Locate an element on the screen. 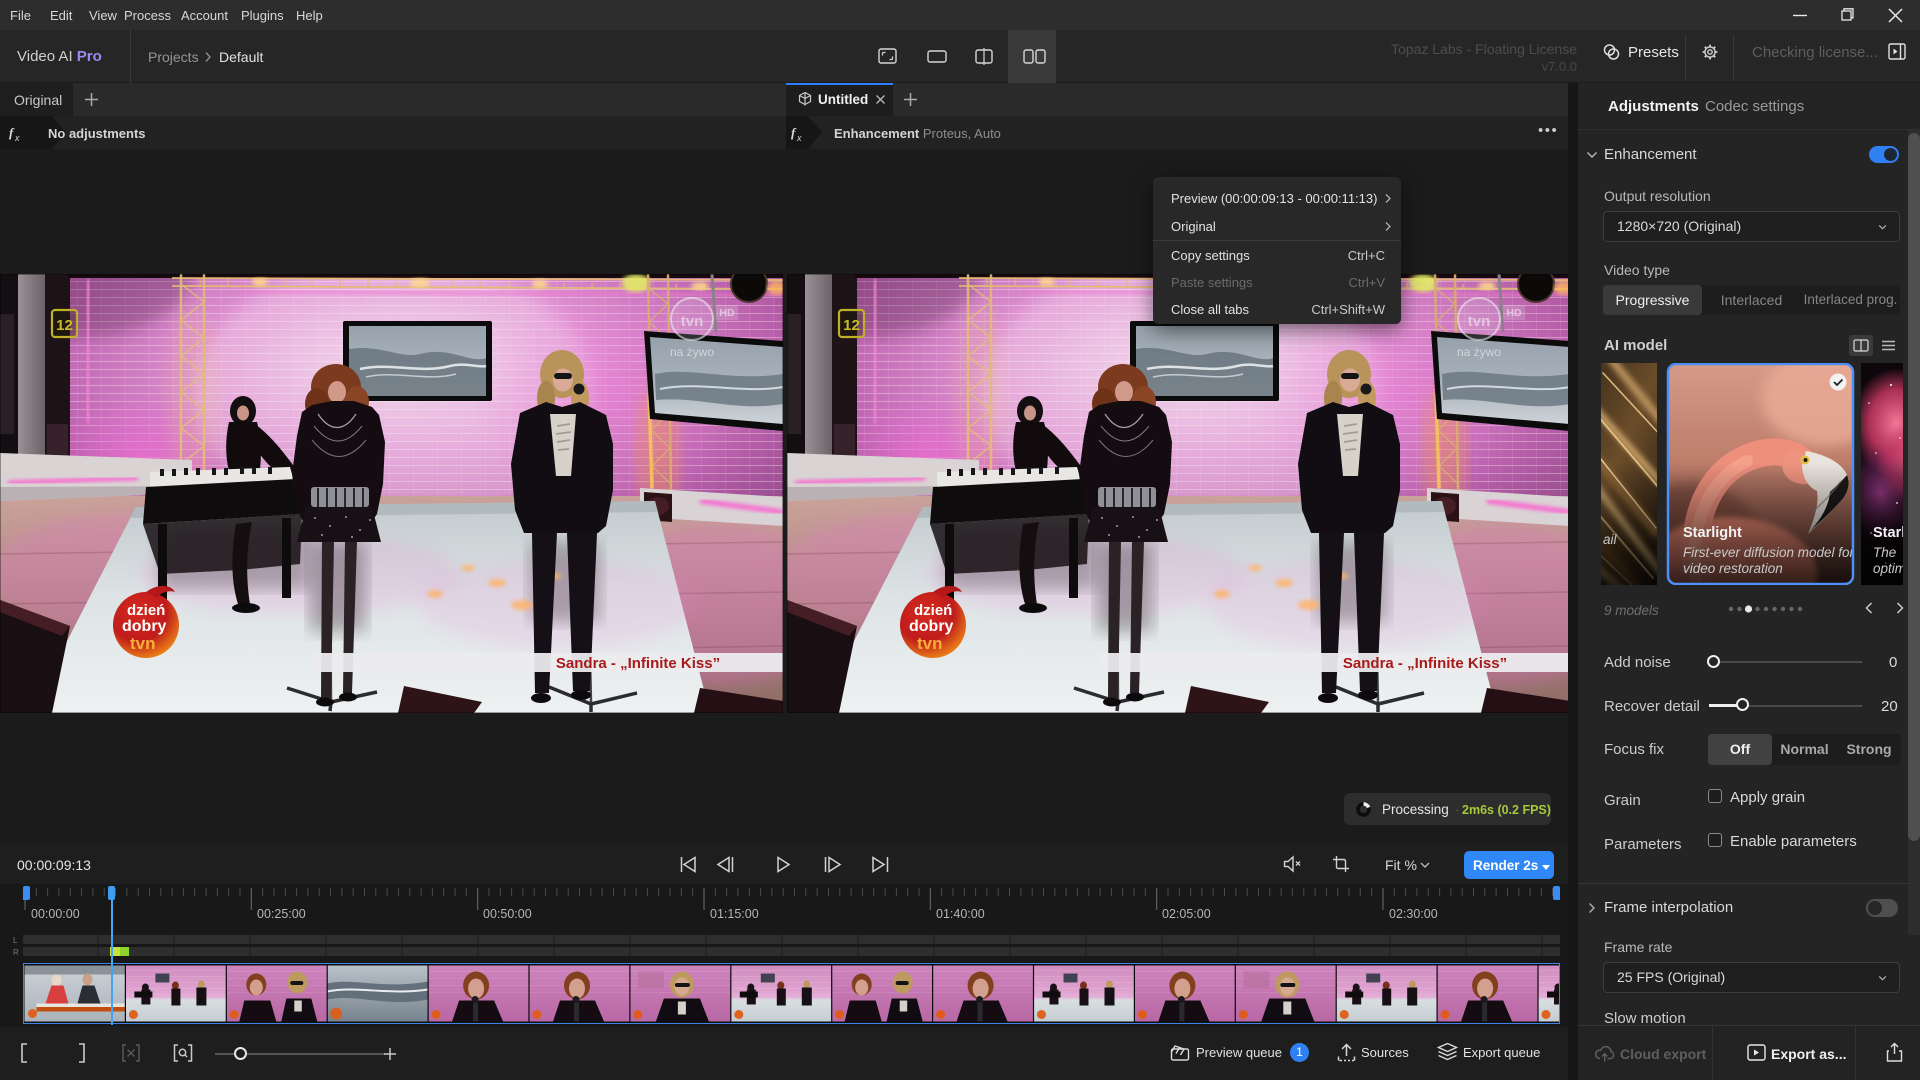 The height and width of the screenshot is (1080, 1920). svg-text: ail is located at coordinates (1610, 539).